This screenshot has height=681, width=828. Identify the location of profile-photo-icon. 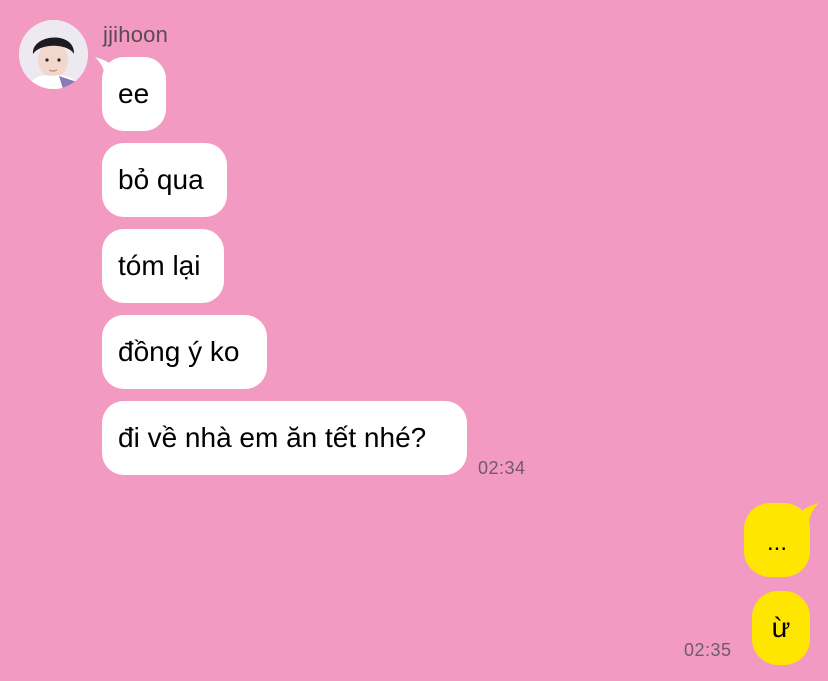
(53, 54).